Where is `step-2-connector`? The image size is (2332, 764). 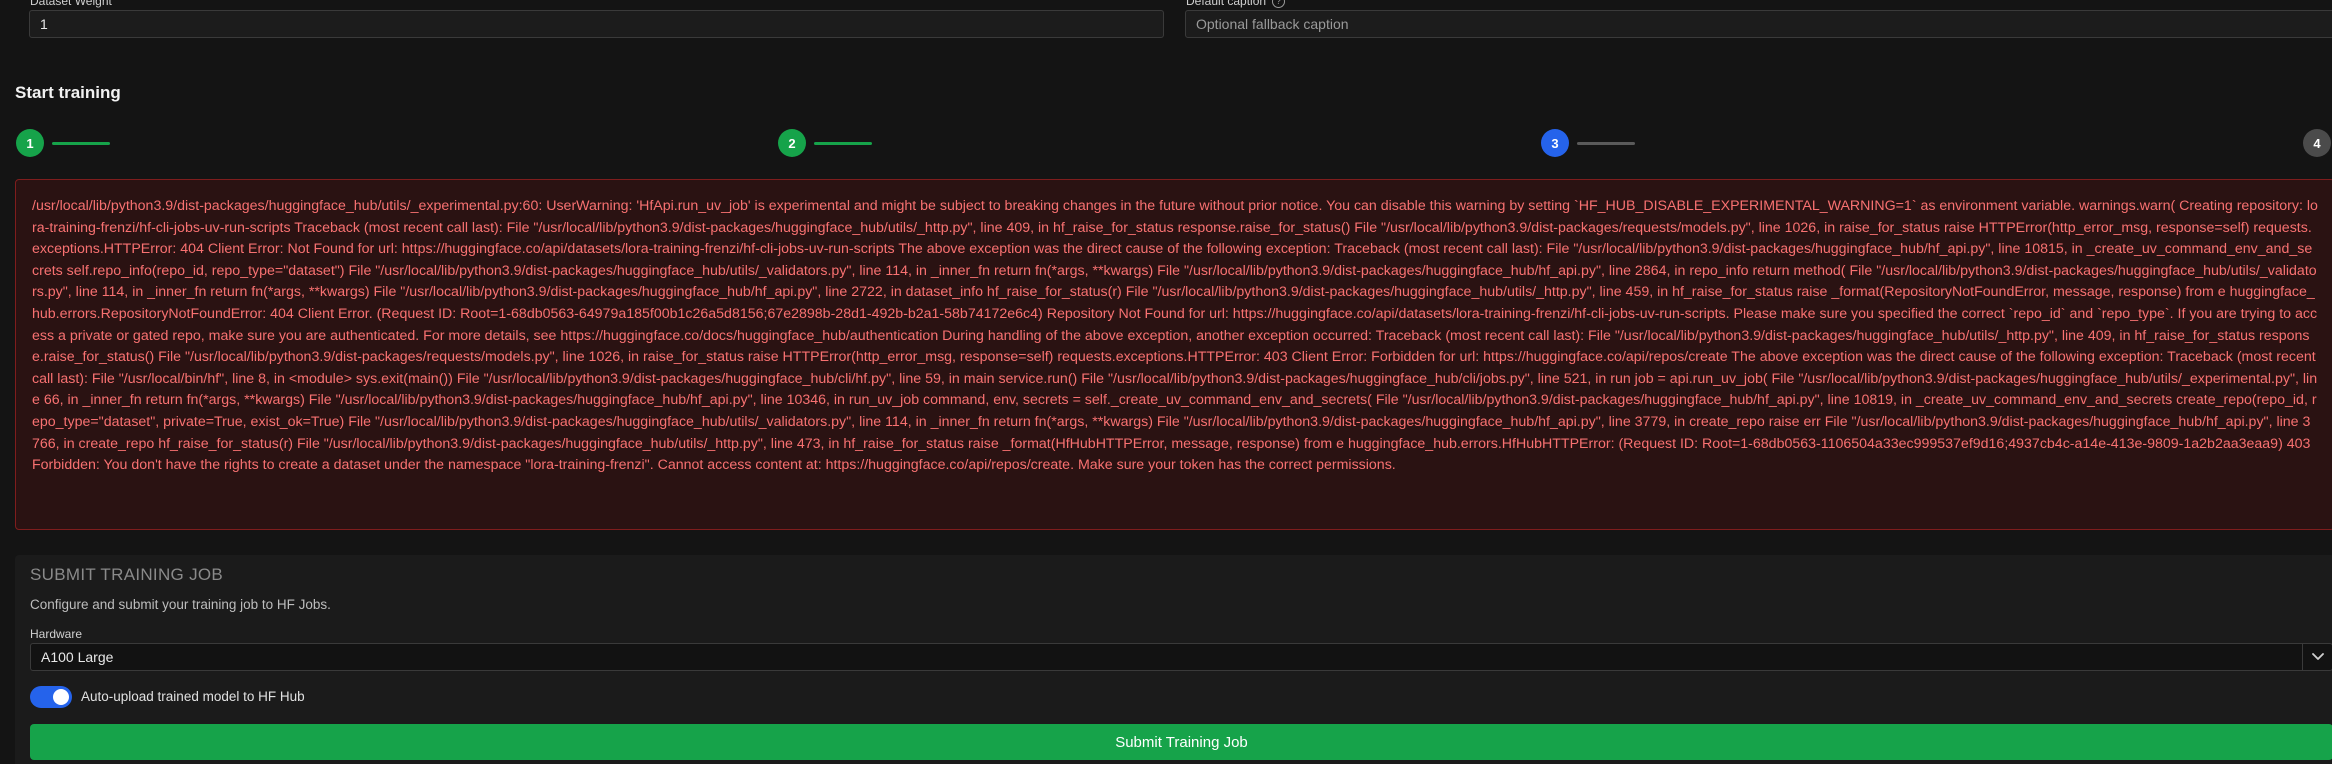 step-2-connector is located at coordinates (843, 143).